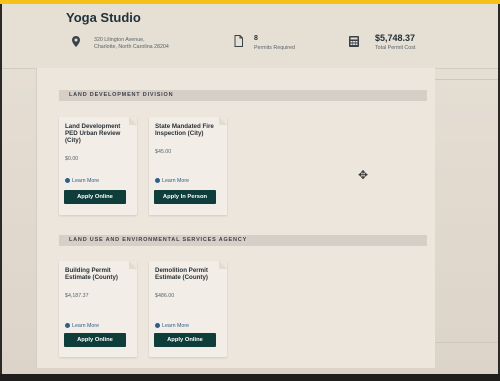 The width and height of the screenshot is (500, 381). I want to click on map-pin-icon, so click(76, 41).